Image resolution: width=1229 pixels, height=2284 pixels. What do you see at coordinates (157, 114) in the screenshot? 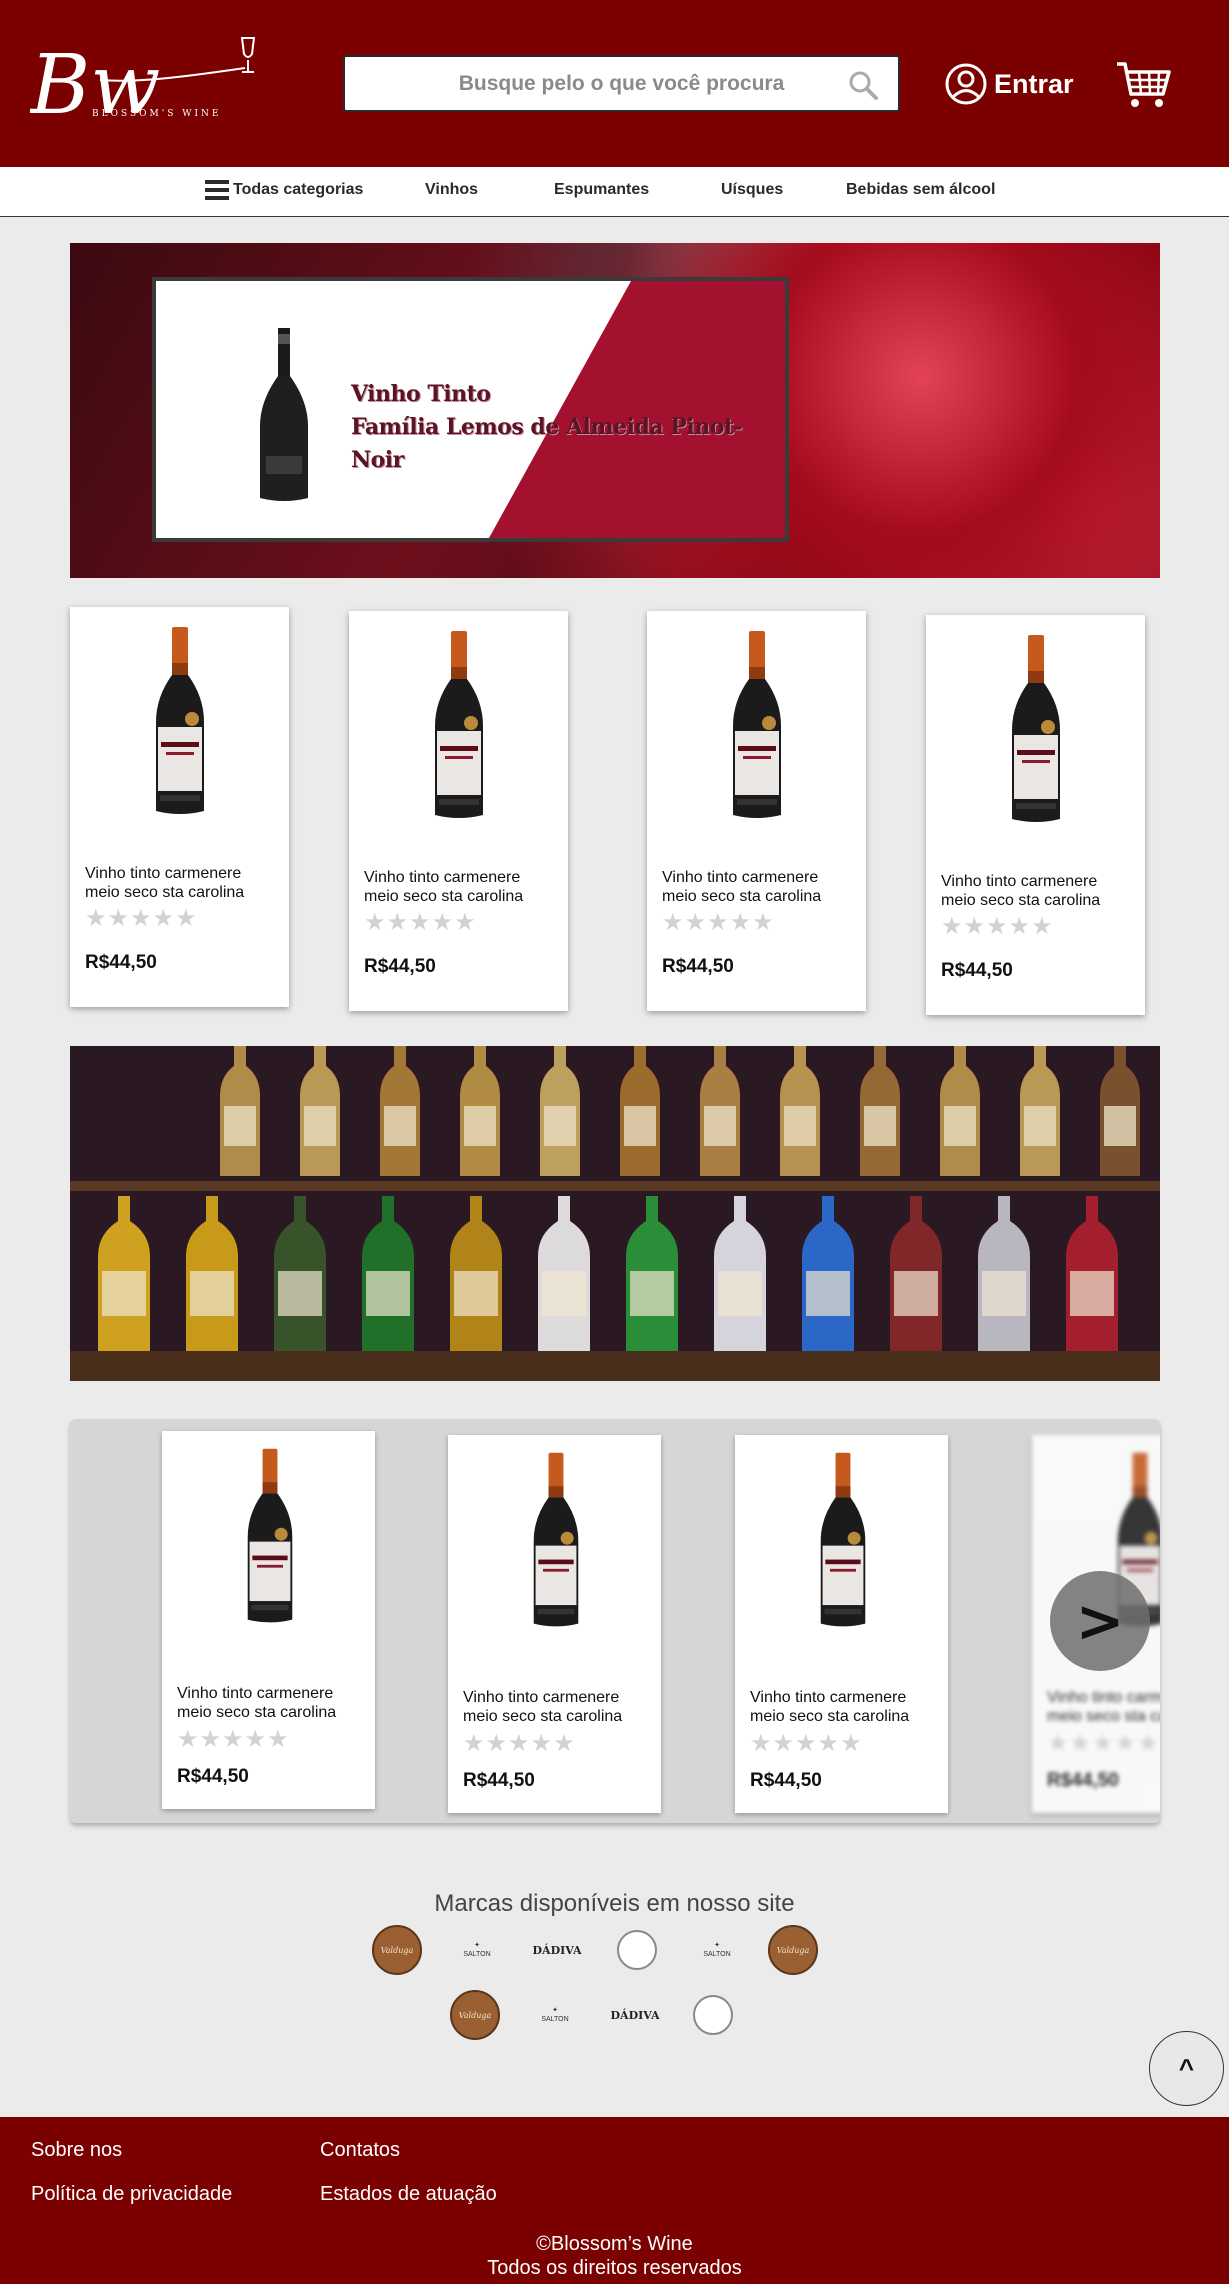
I see `logo-text: BLOSSOM'S WINE` at bounding box center [157, 114].